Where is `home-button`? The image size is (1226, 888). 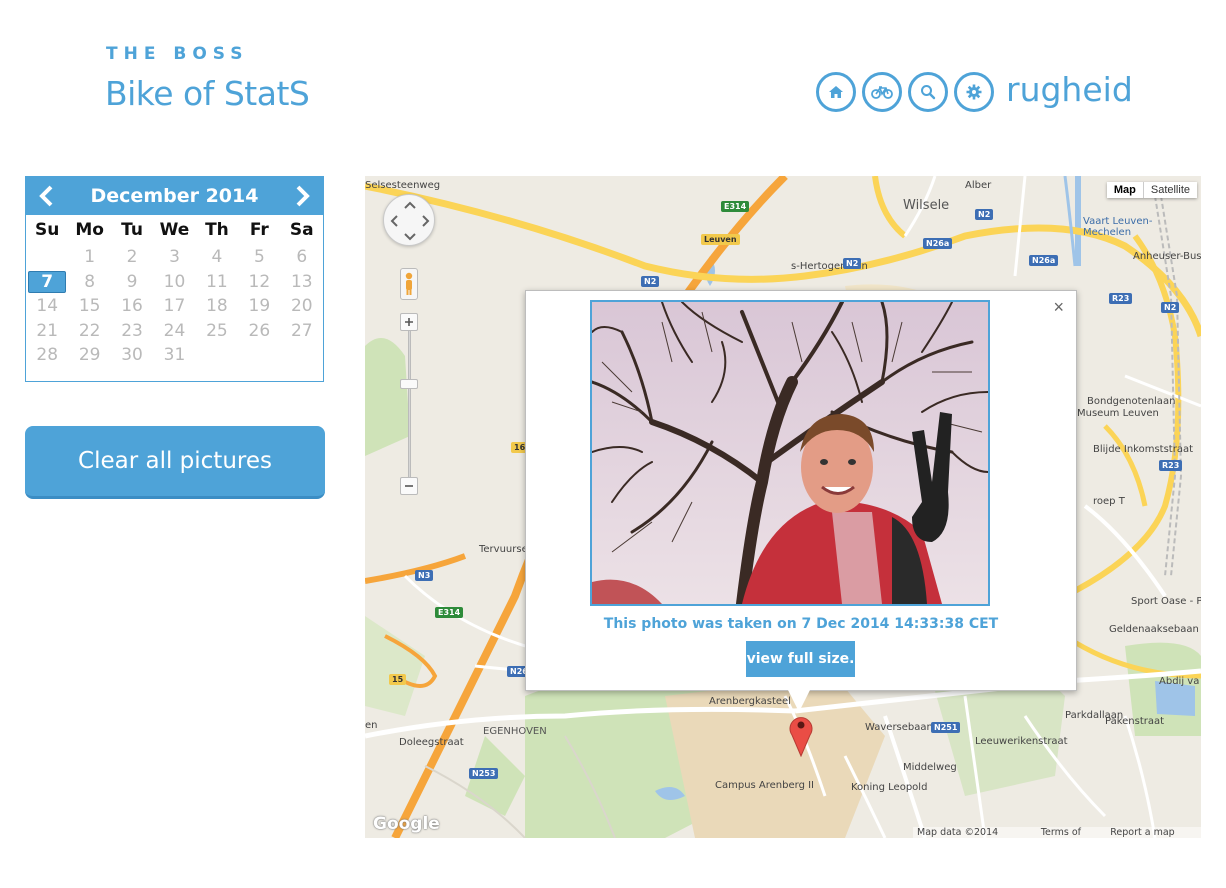 home-button is located at coordinates (836, 92).